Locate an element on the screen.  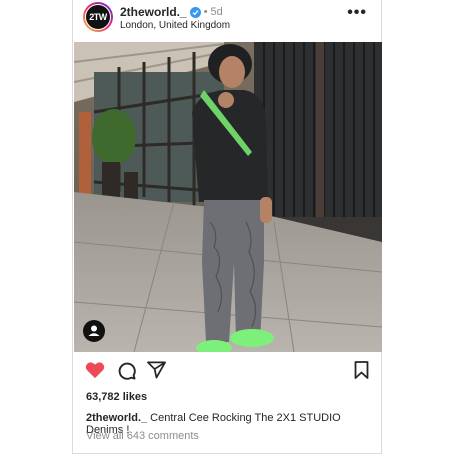
location-link: London, United Kingdom is located at coordinates (175, 25).